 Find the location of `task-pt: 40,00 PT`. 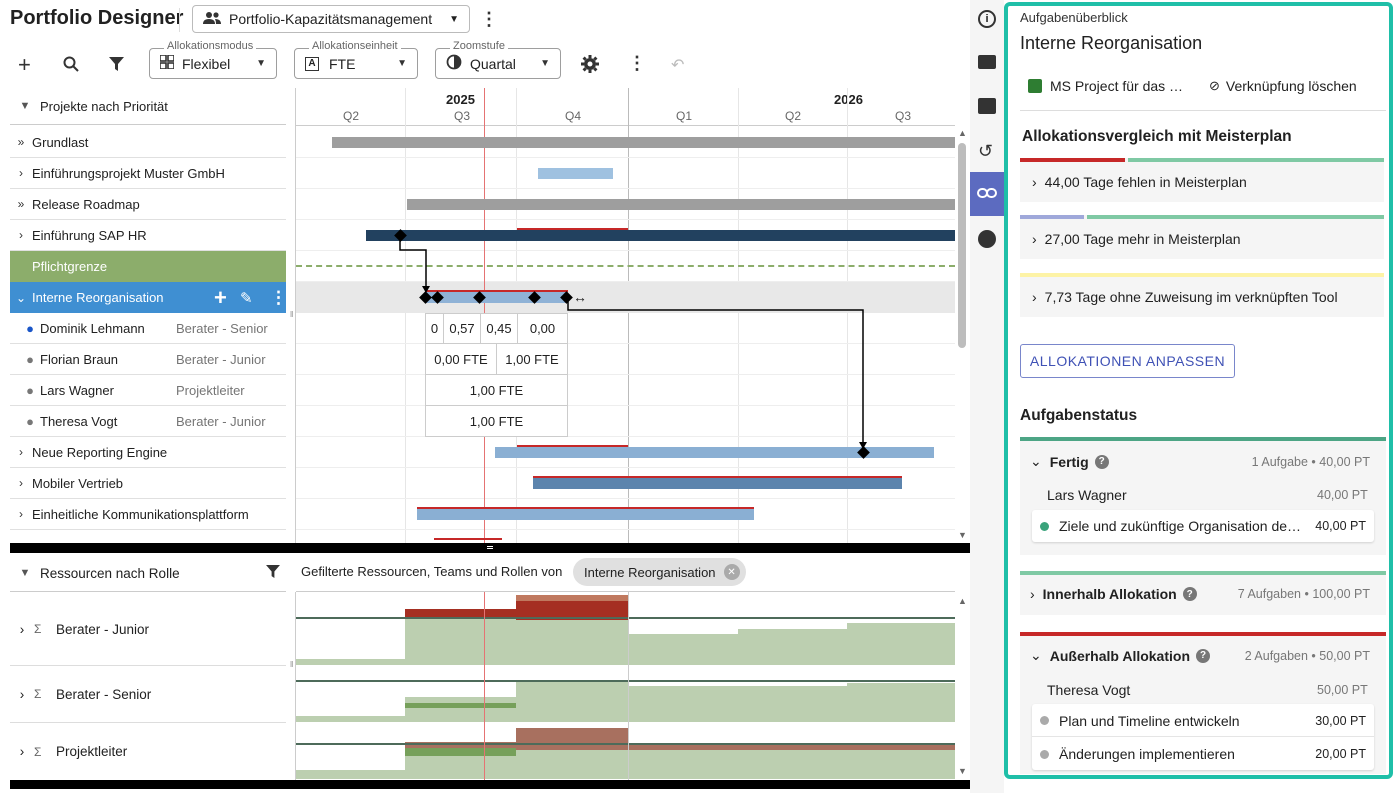

task-pt: 40,00 PT is located at coordinates (1340, 526).